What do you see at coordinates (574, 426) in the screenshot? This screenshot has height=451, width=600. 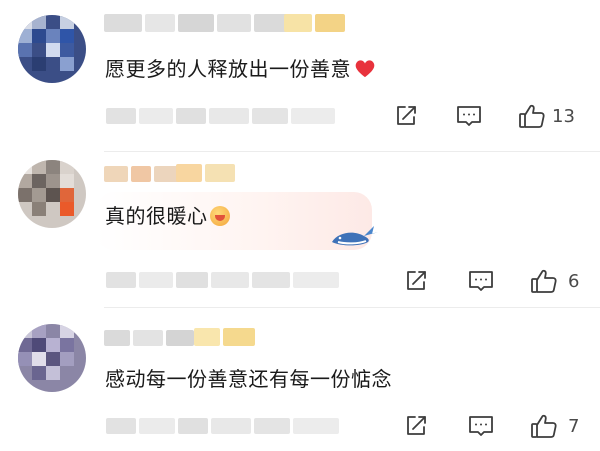 I see `like-count: 7` at bounding box center [574, 426].